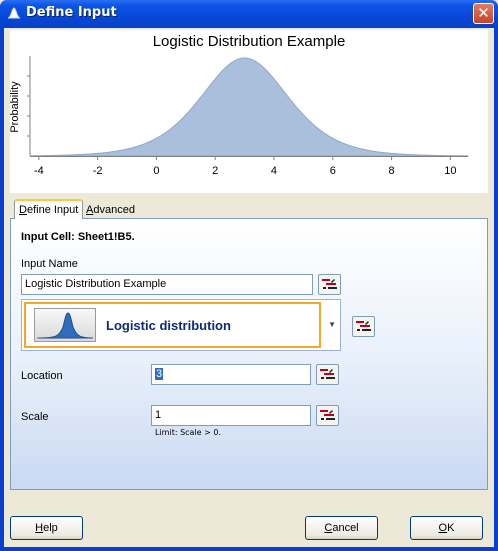 This screenshot has width=498, height=551. I want to click on x-tick-label: -2, so click(98, 171).